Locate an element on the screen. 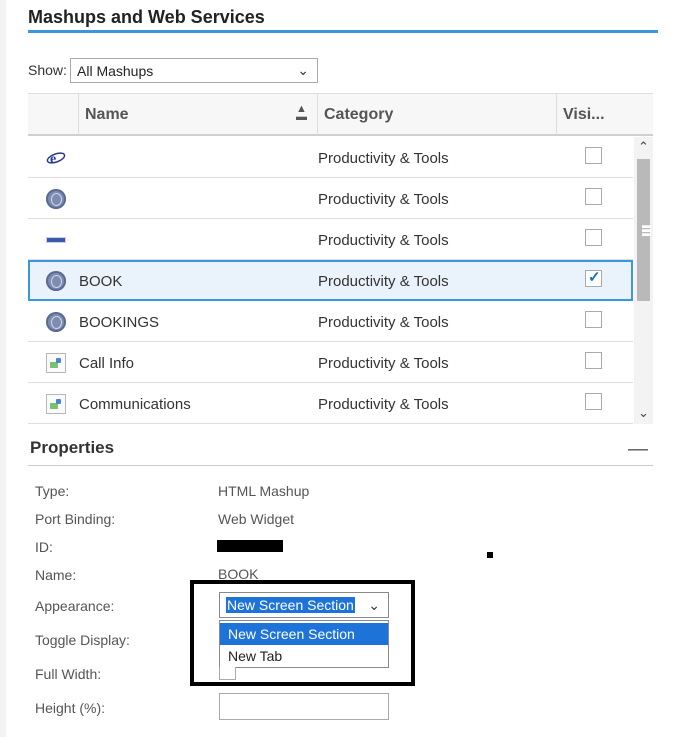 Image resolution: width=676 pixels, height=737 pixels. show-filter-select: All Mashups ⌄ is located at coordinates (194, 70).